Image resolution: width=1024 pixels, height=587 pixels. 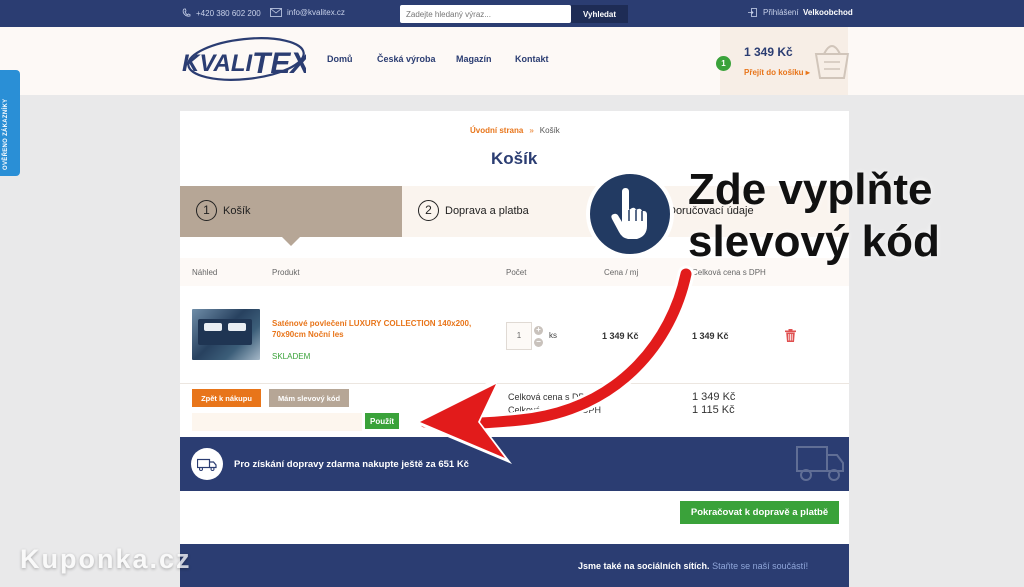 I want to click on have-discount-code-button: Mám slevový kód, so click(x=309, y=398).